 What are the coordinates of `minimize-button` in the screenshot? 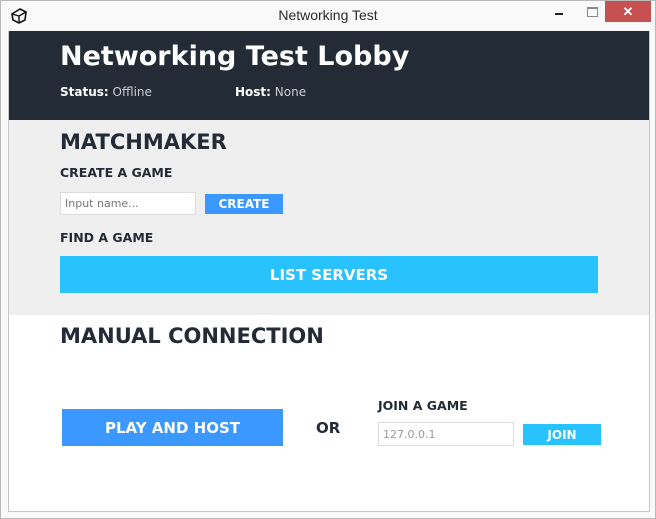 It's located at (561, 12).